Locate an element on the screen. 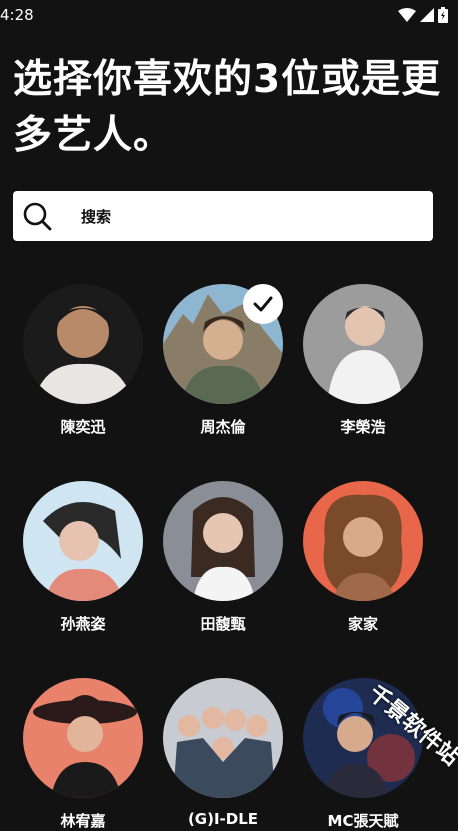 The height and width of the screenshot is (831, 458). artist-card: 孙燕姿 is located at coordinates (83, 557).